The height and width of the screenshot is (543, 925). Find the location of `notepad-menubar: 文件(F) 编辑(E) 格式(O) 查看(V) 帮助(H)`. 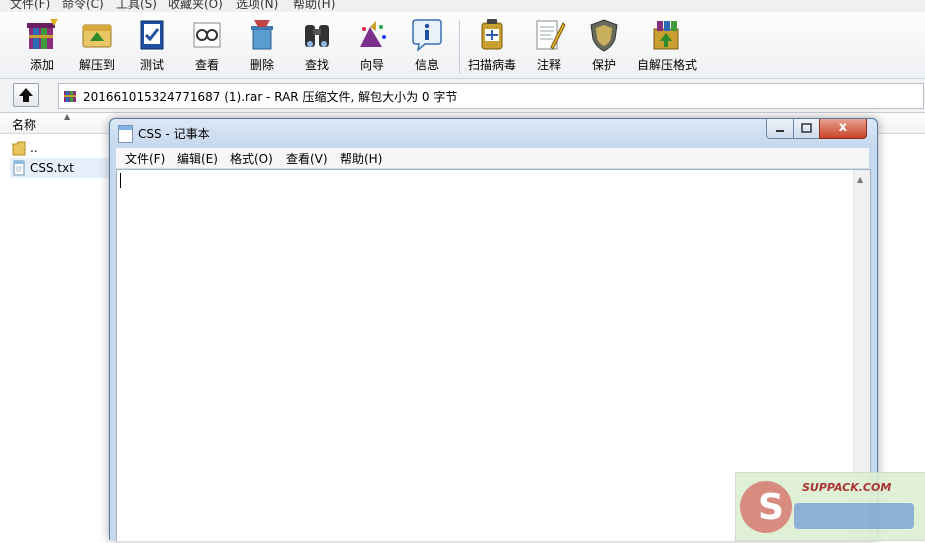

notepad-menubar: 文件(F) 编辑(E) 格式(O) 查看(V) 帮助(H) is located at coordinates (492, 158).